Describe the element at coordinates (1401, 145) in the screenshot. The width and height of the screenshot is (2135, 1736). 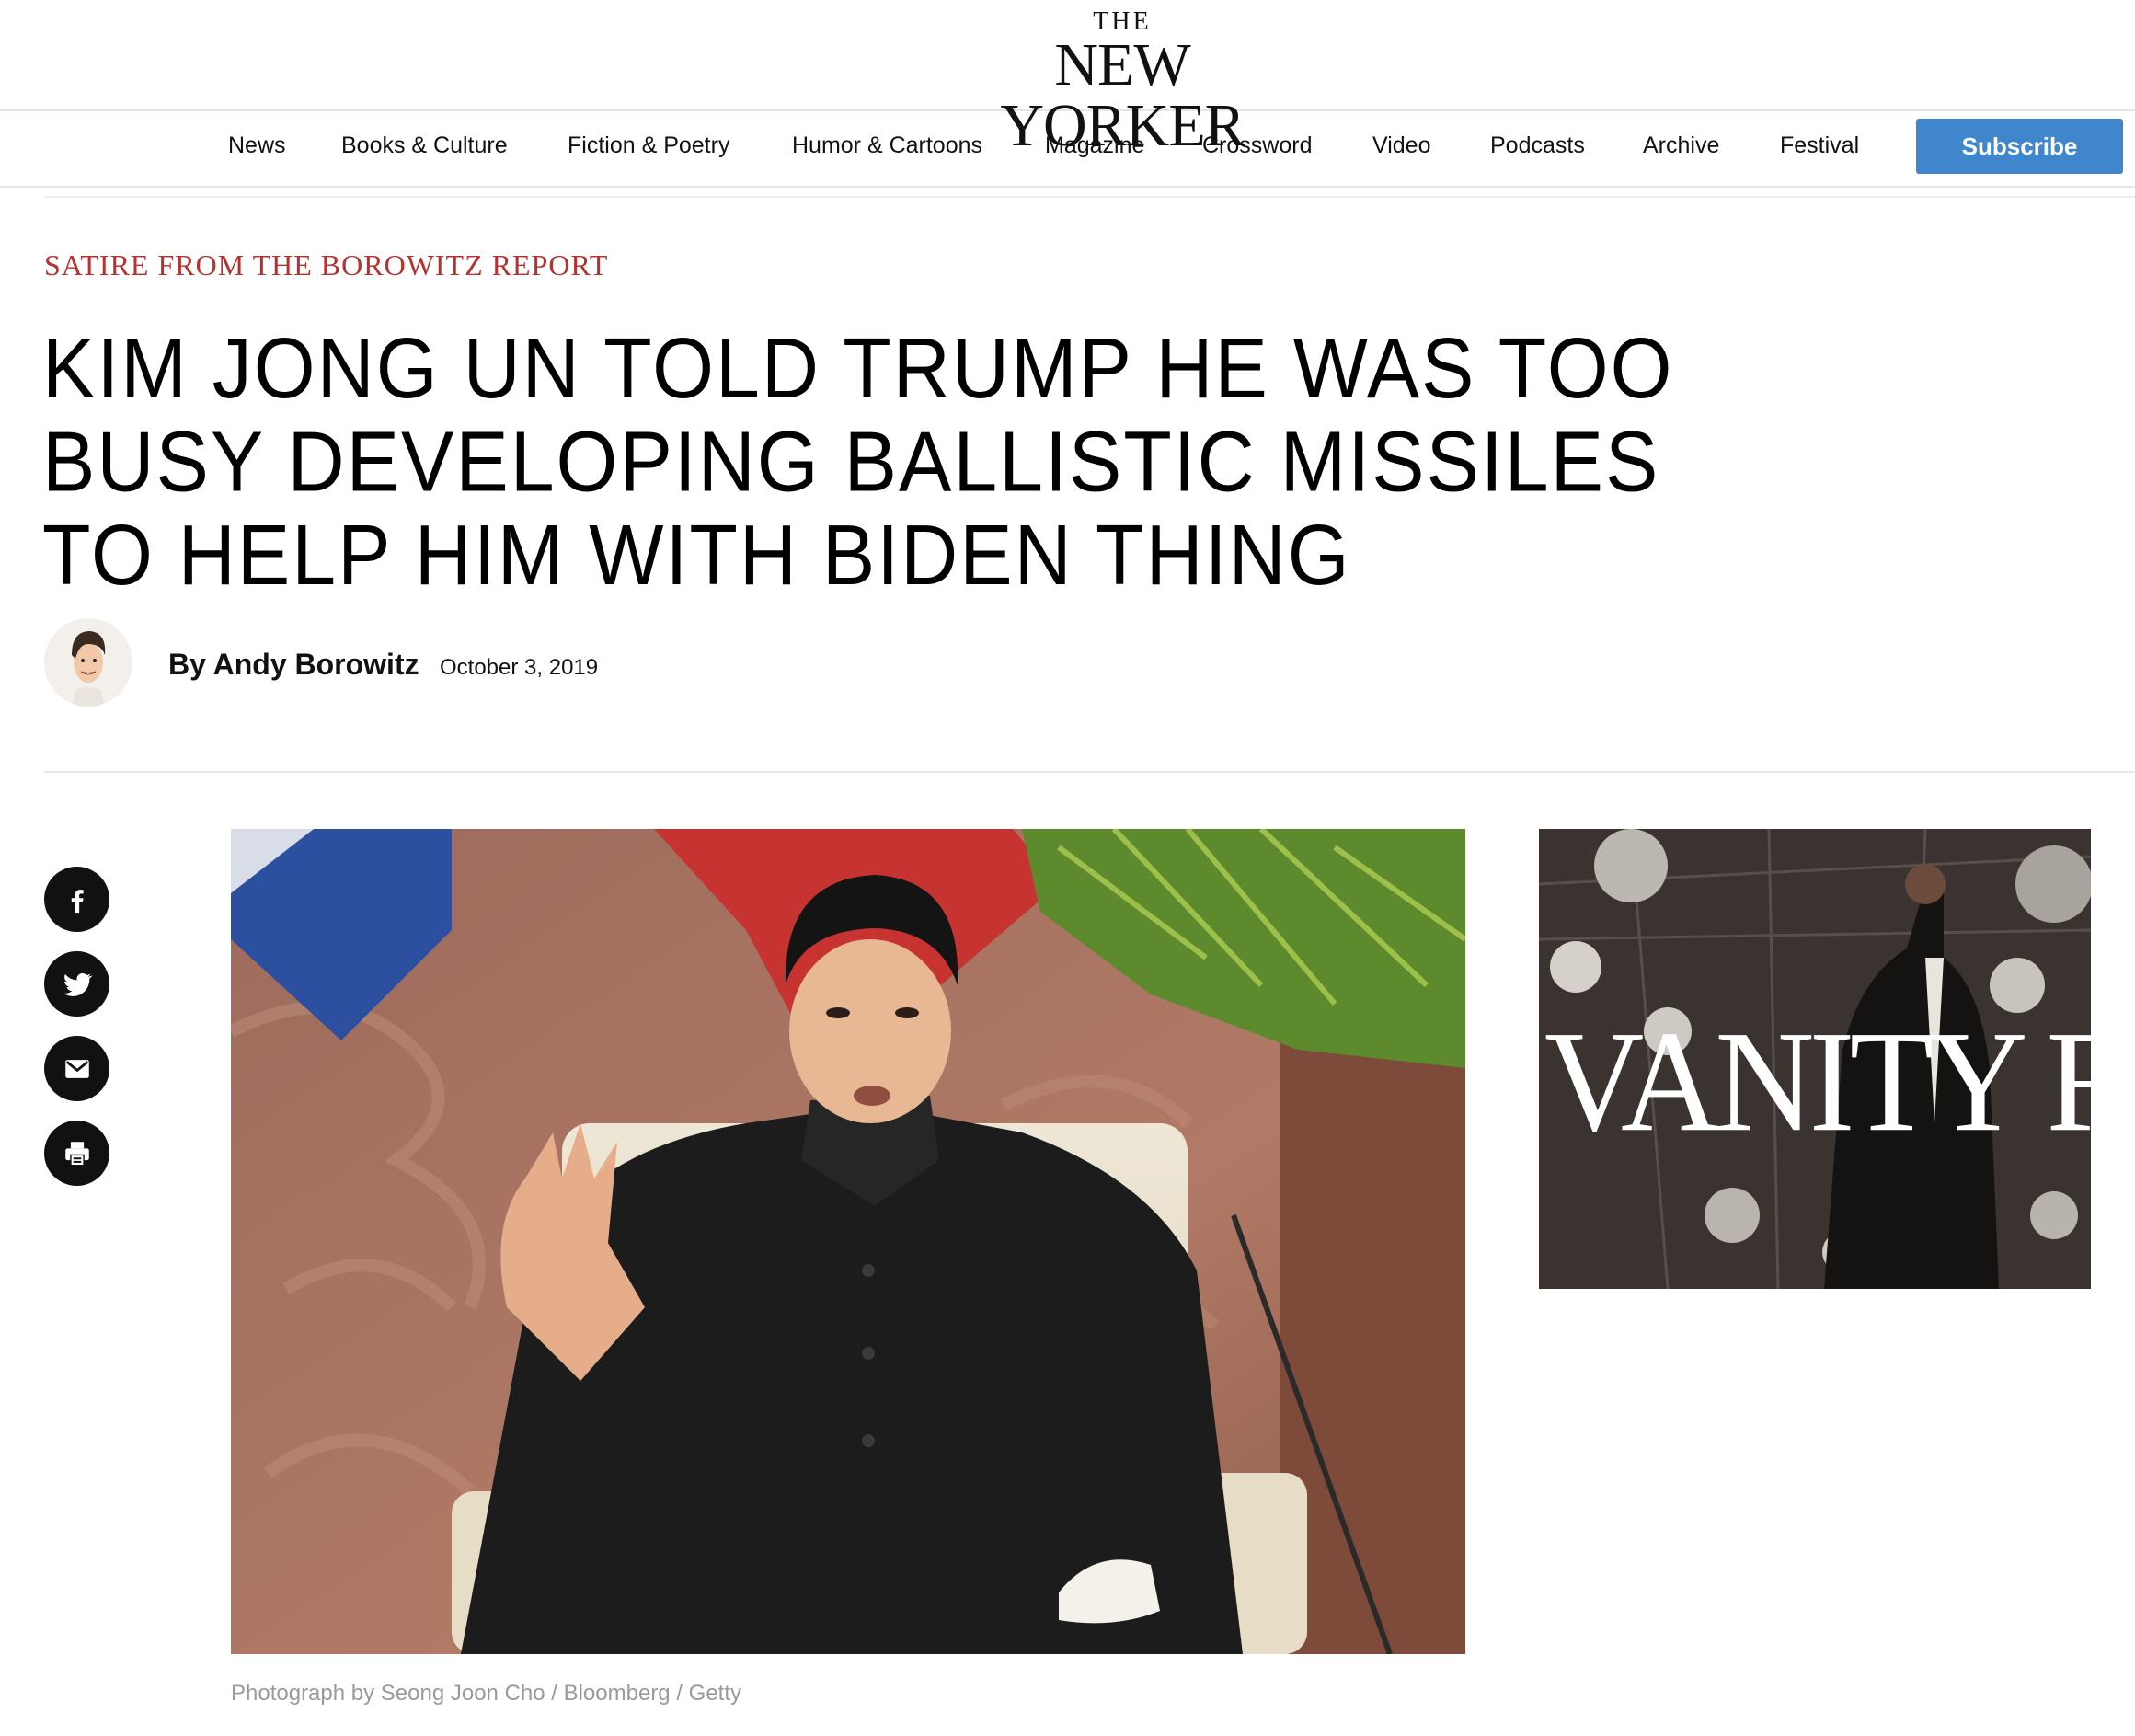
I see `nav-item-video: Video` at that location.